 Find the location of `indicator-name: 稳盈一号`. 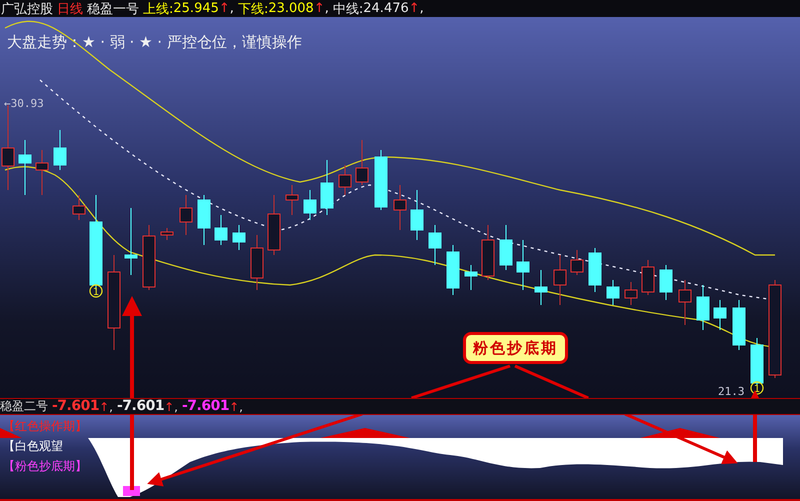

indicator-name: 稳盈一号 is located at coordinates (113, 9).